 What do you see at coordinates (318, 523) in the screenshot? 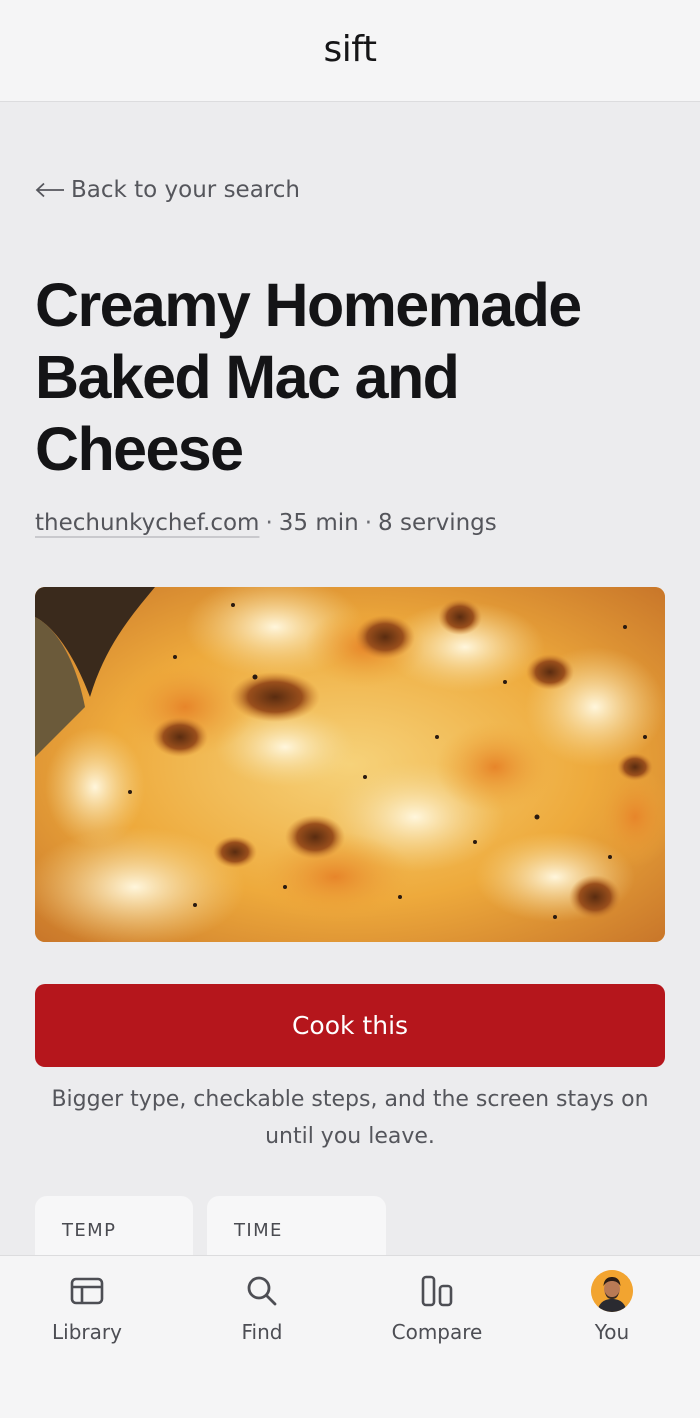
I see `recipe-time: 35 min` at bounding box center [318, 523].